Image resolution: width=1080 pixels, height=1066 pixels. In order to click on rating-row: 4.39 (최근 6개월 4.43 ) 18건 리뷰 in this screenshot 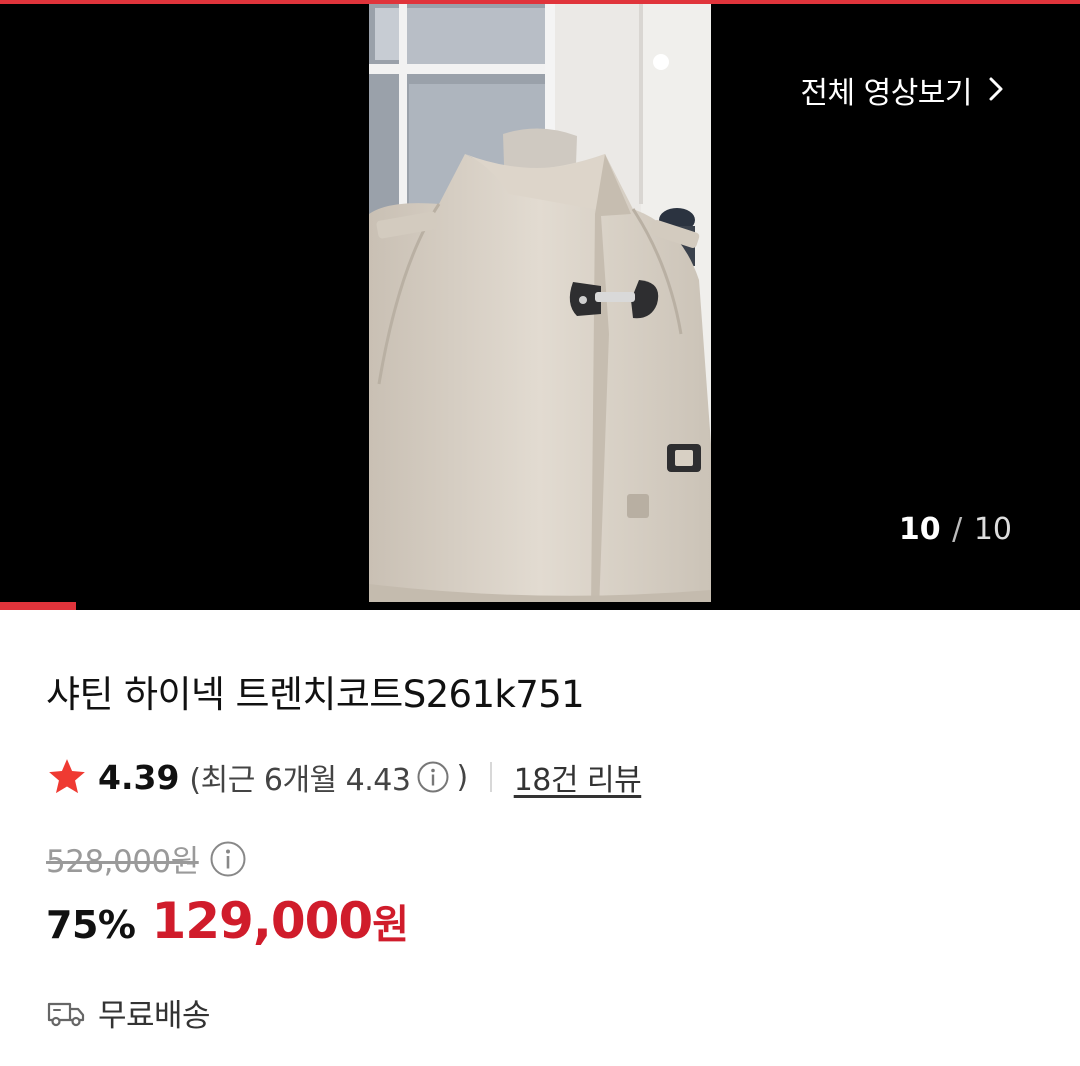, I will do `click(344, 777)`.